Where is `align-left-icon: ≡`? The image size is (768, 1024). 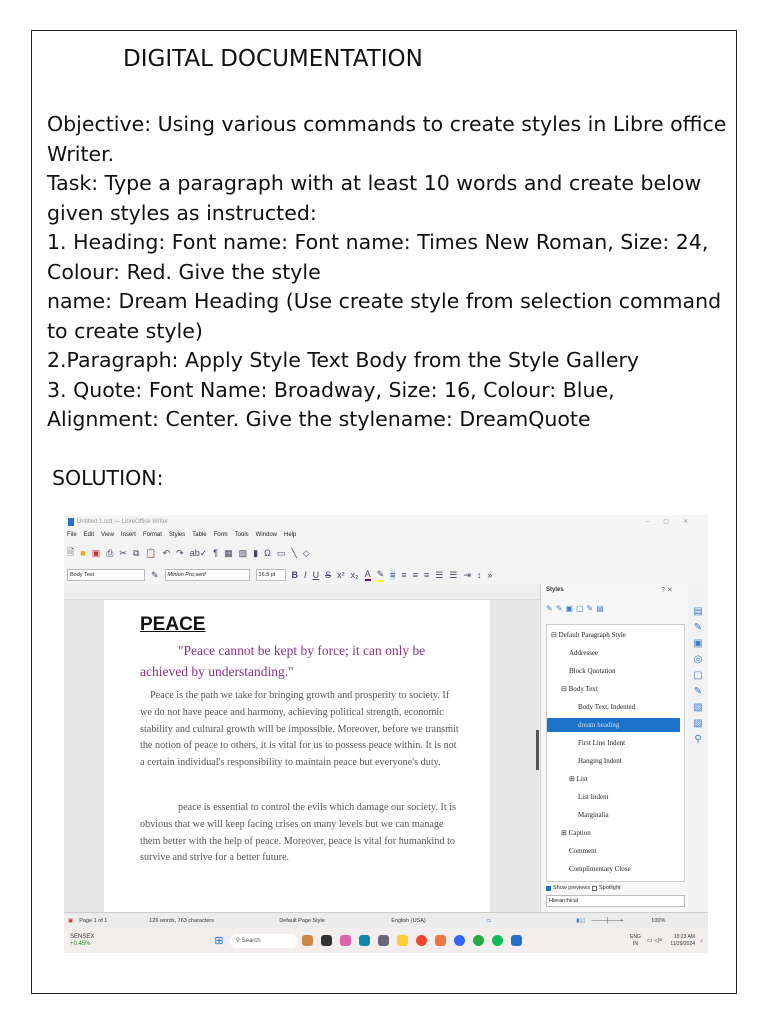
align-left-icon: ≡ is located at coordinates (393, 575).